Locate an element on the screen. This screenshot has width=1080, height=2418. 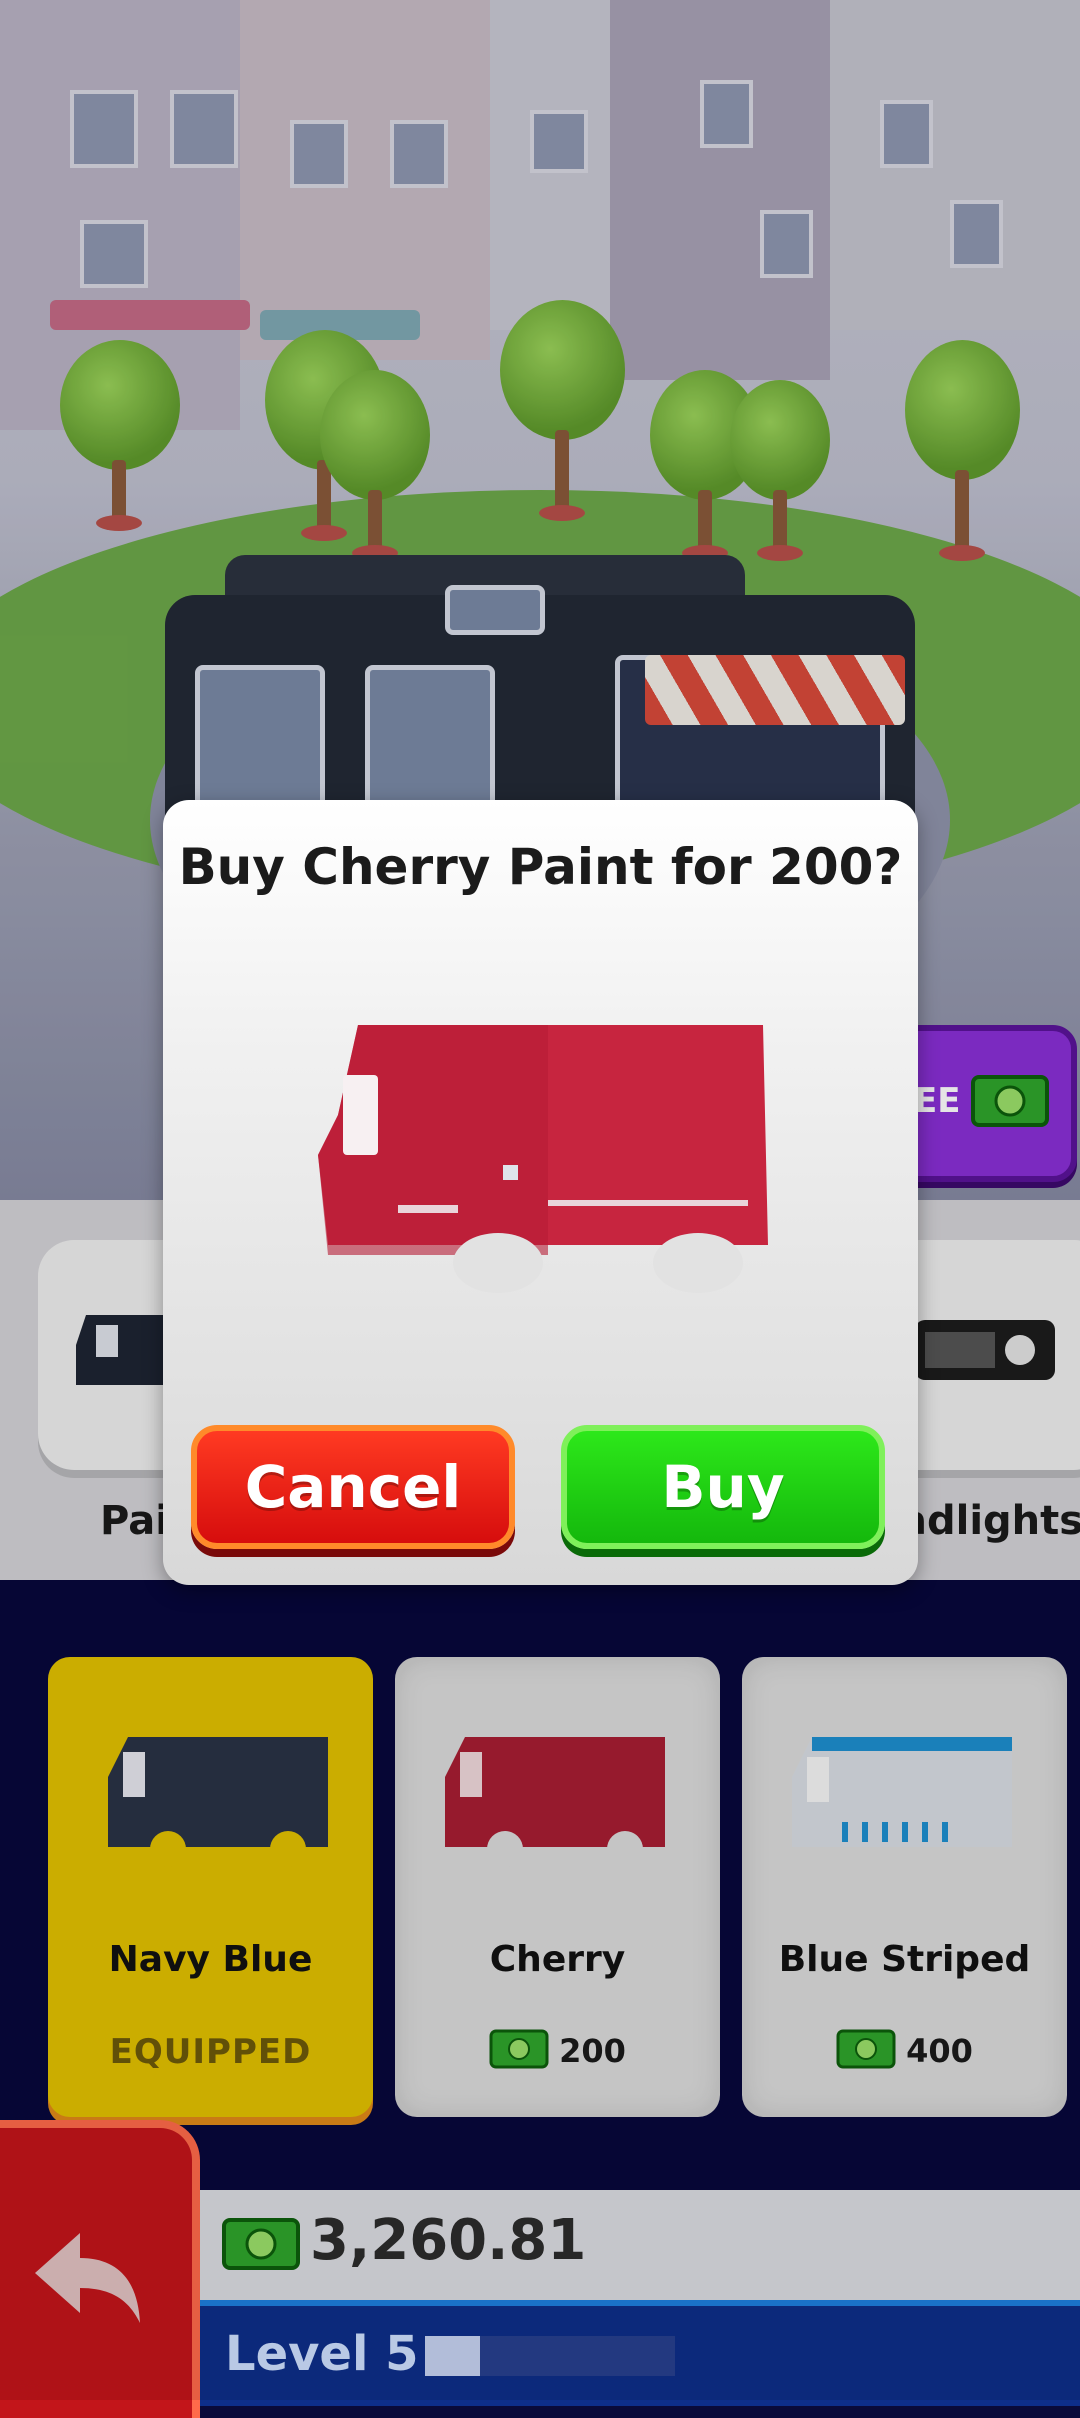
buy-button: Buy is located at coordinates (723, 1487).